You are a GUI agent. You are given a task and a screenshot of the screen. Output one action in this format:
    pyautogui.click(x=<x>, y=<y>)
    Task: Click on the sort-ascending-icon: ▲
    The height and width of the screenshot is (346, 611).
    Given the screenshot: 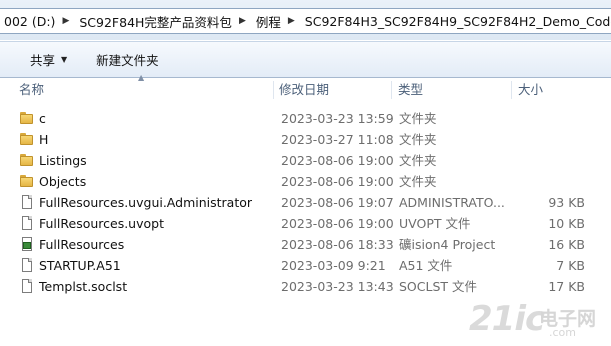 What is the action you would take?
    pyautogui.click(x=141, y=77)
    